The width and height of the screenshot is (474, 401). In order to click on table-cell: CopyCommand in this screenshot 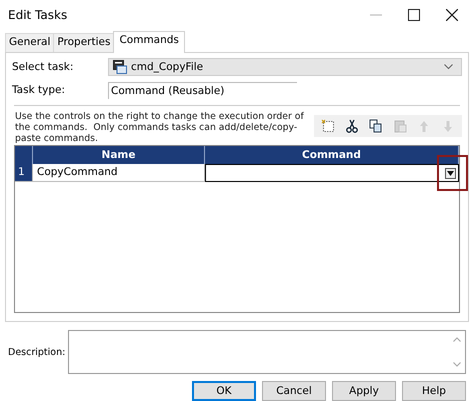, I will do `click(119, 173)`.